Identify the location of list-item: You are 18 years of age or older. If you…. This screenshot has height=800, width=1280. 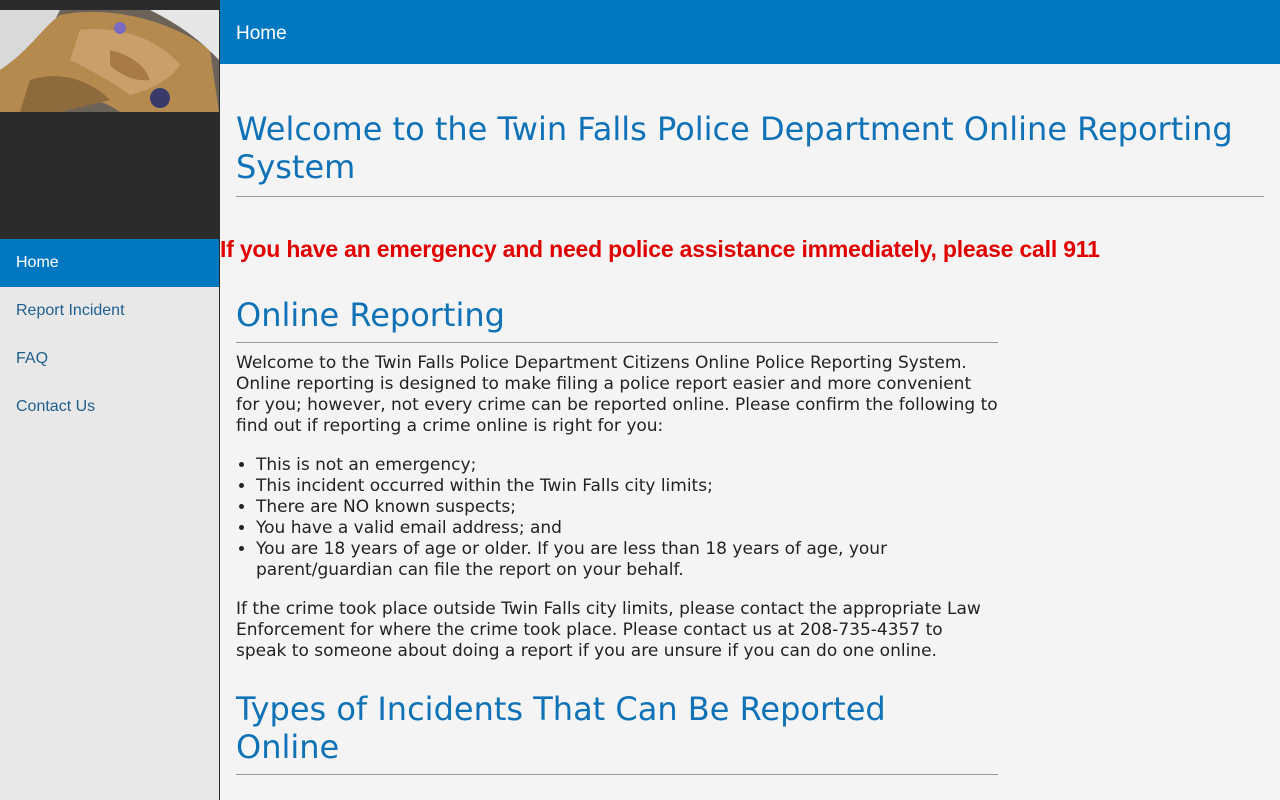
(627, 560).